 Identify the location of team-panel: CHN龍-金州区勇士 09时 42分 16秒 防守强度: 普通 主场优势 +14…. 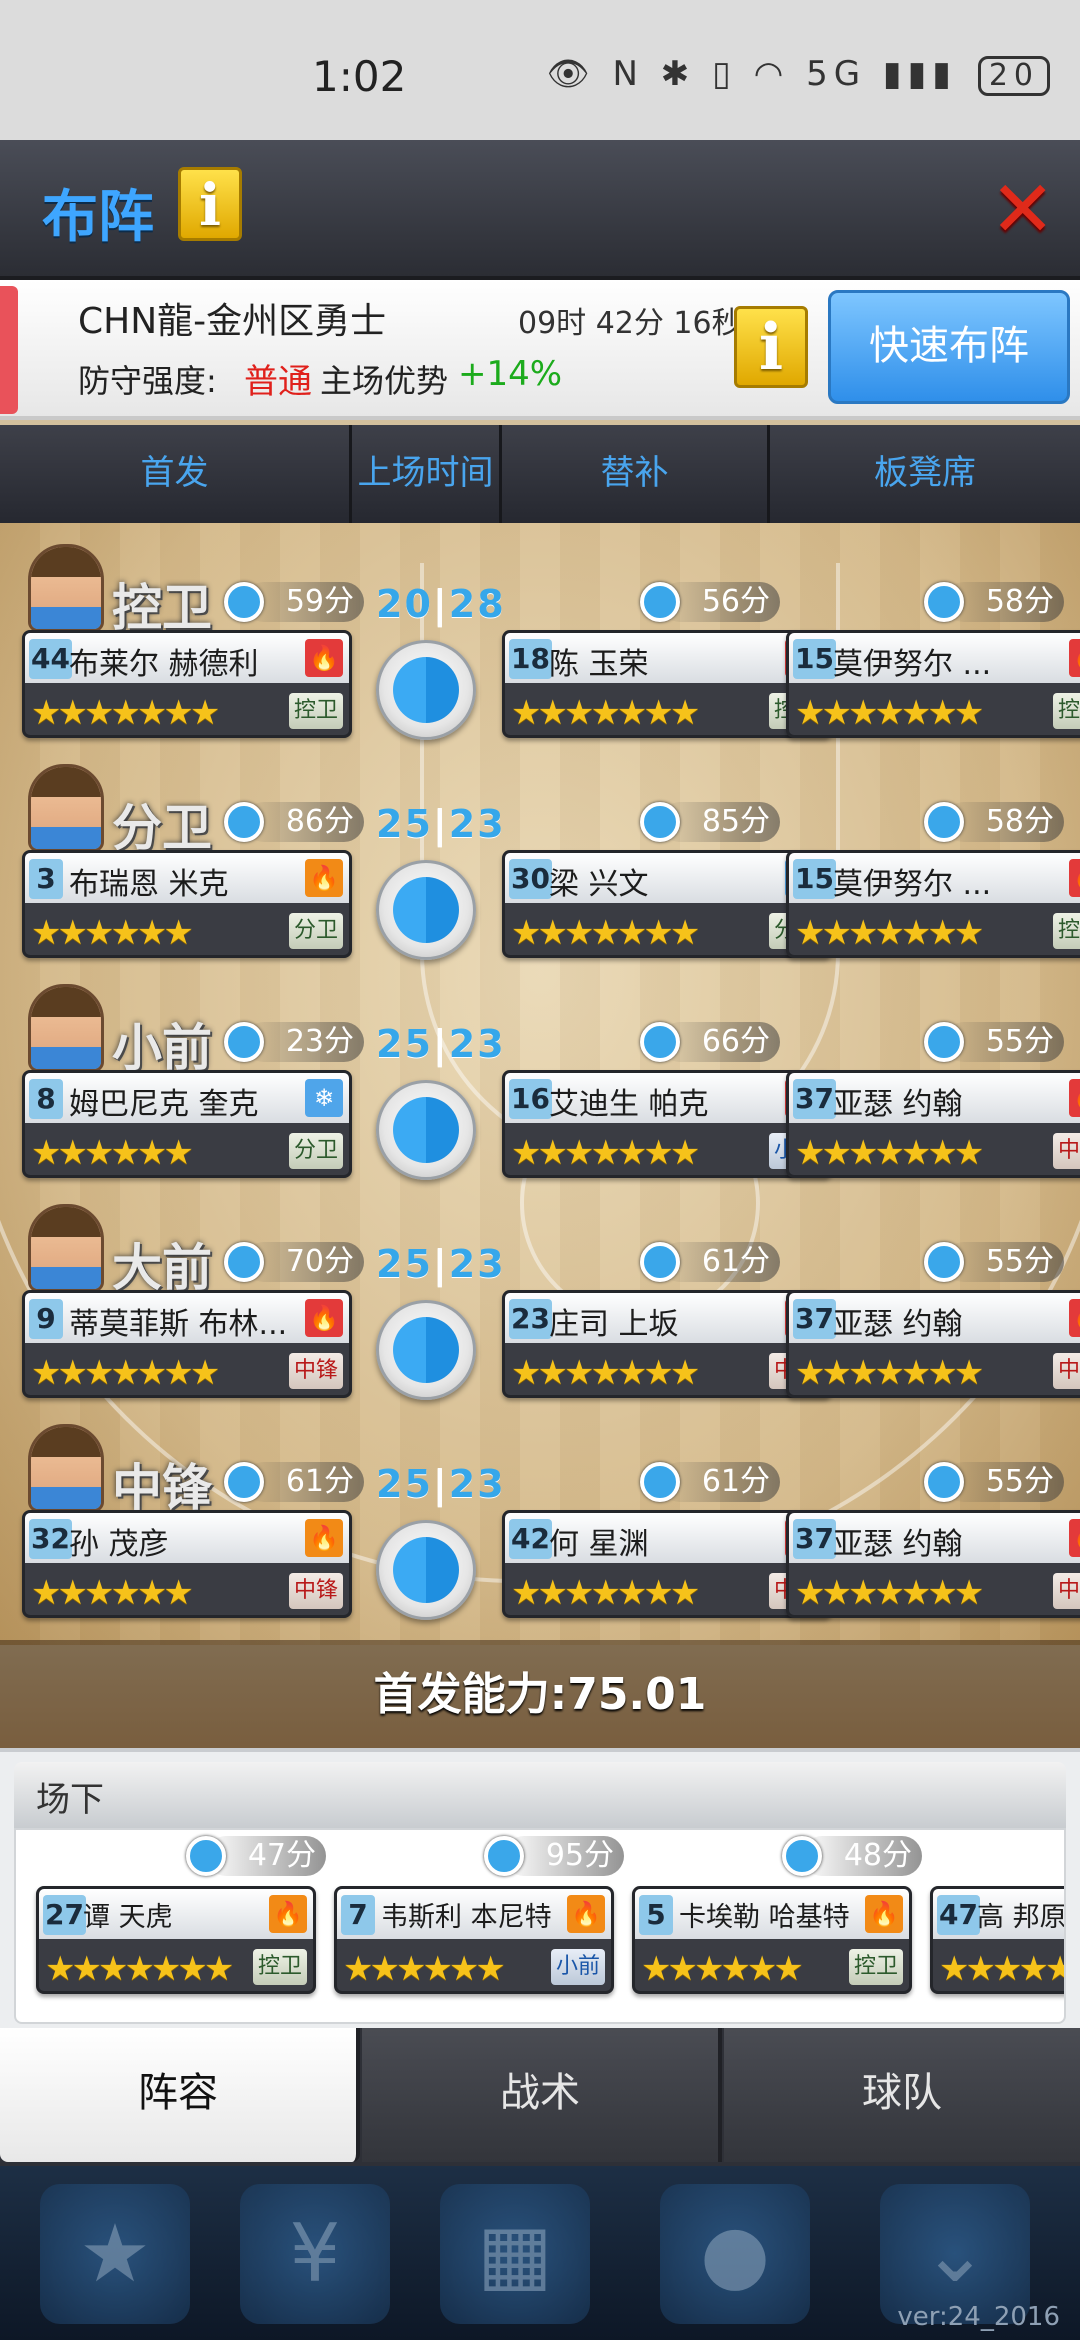
(540, 350).